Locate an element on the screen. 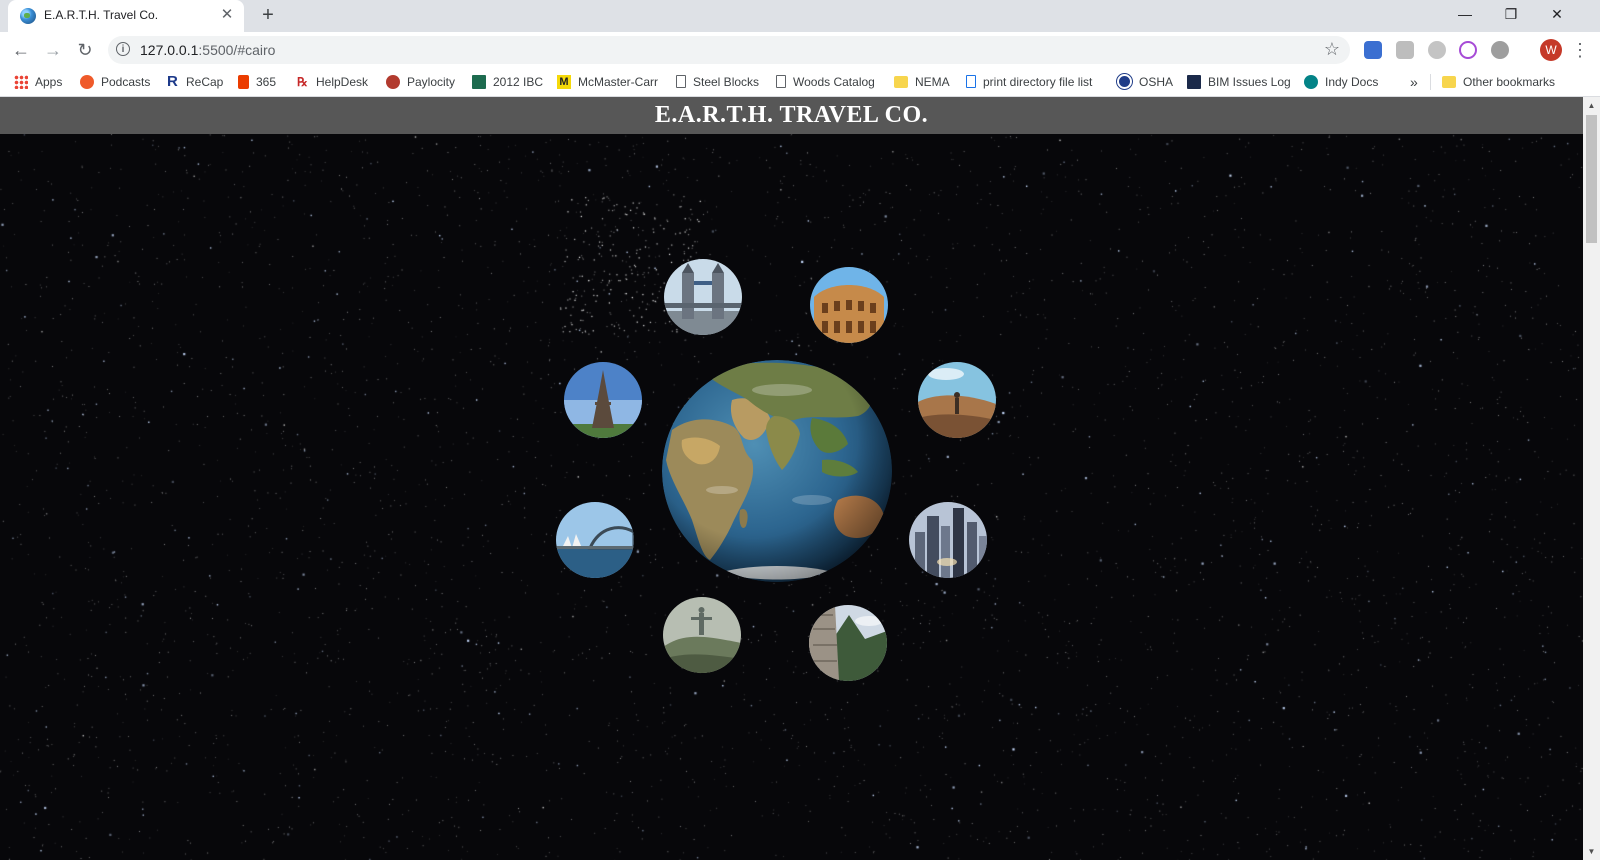 This screenshot has height=860, width=1600. bookmark-podcasts: Podcasts is located at coordinates (115, 82).